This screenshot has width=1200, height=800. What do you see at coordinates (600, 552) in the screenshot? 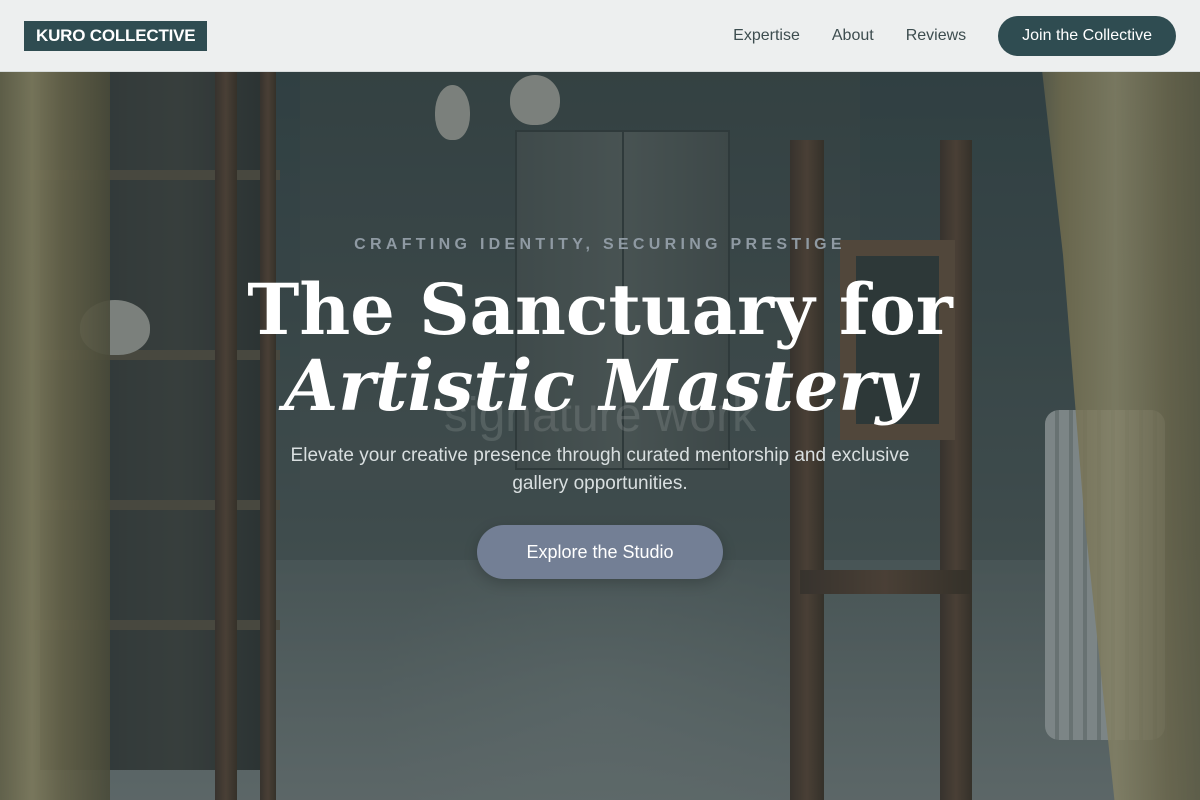
I see `explore-studio-button: Explore the Studio` at bounding box center [600, 552].